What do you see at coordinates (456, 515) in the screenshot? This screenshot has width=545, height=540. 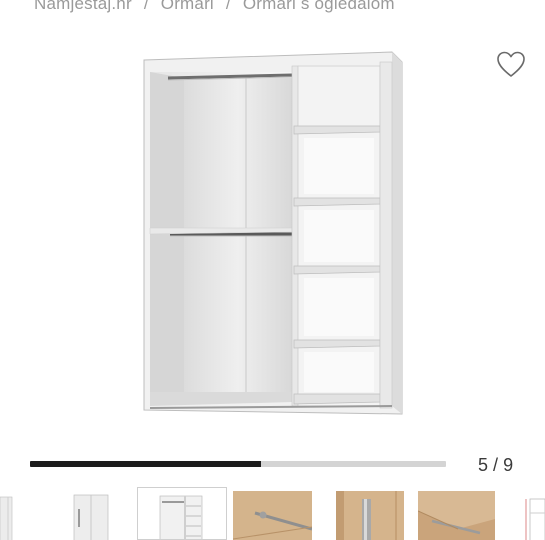 I see `thumbnail-oak-corner-detail` at bounding box center [456, 515].